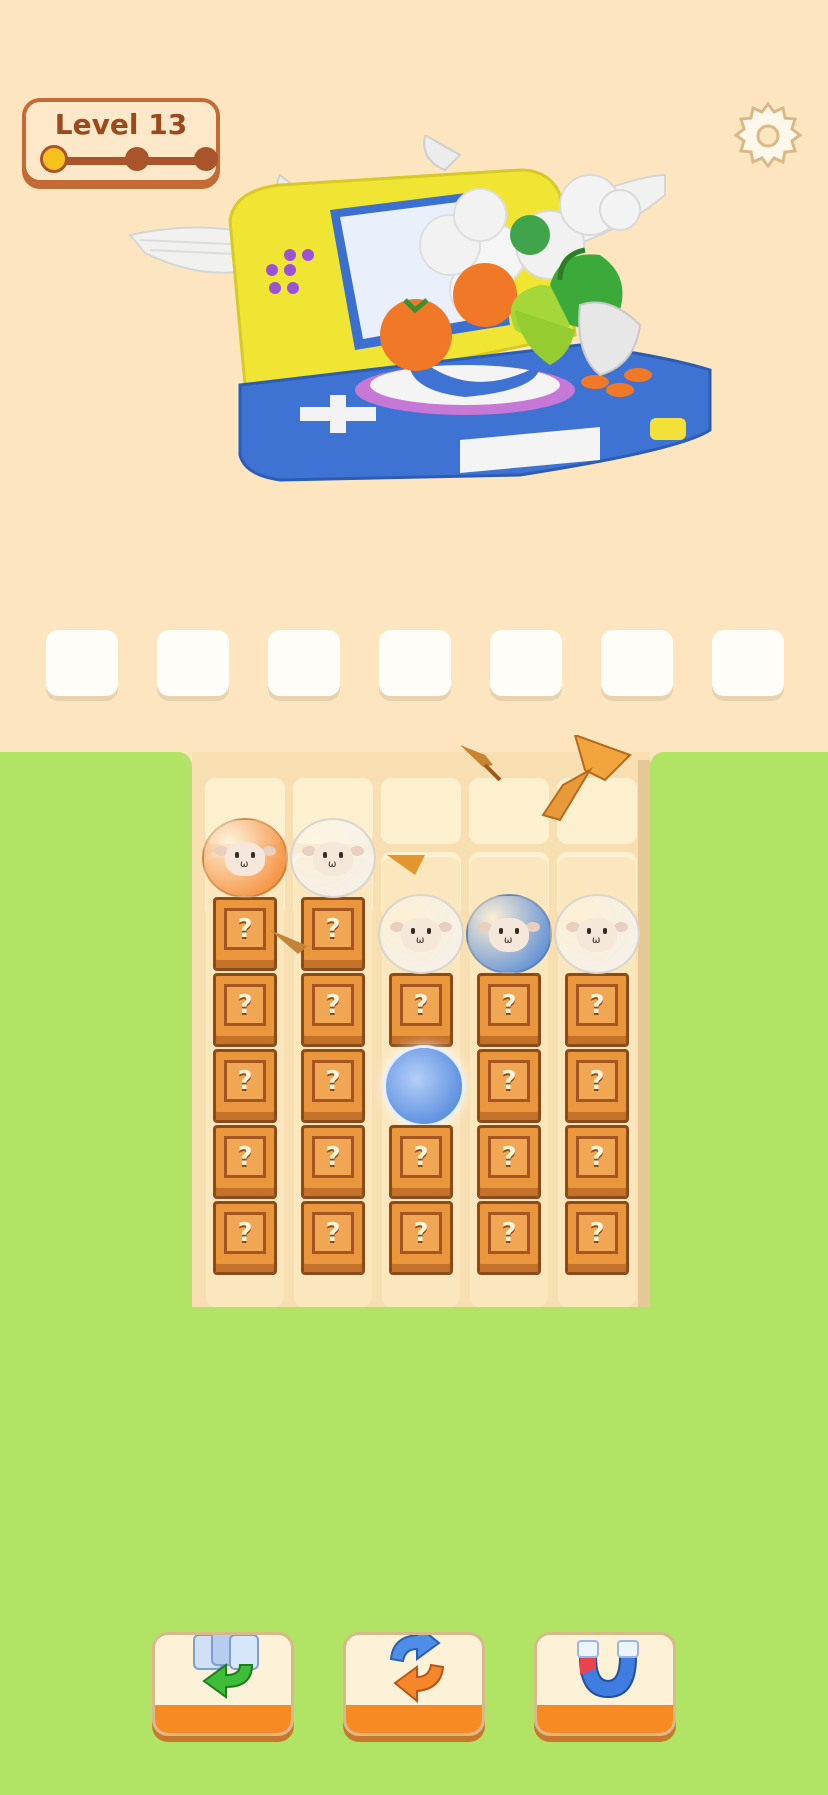  Describe the element at coordinates (54, 159) in the screenshot. I see `progress-dot-current` at that location.